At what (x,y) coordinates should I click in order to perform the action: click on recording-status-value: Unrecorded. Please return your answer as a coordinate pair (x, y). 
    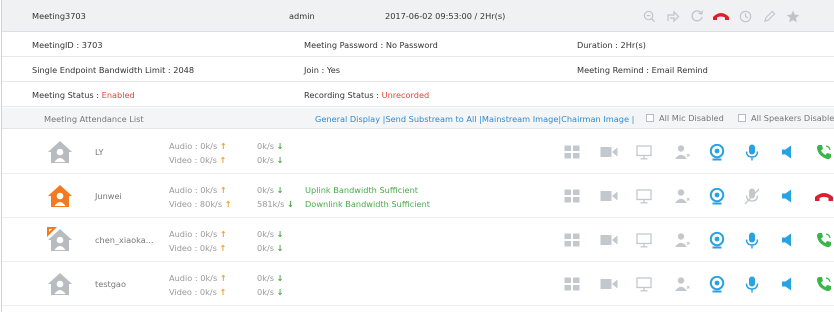
    Looking at the image, I should click on (405, 95).